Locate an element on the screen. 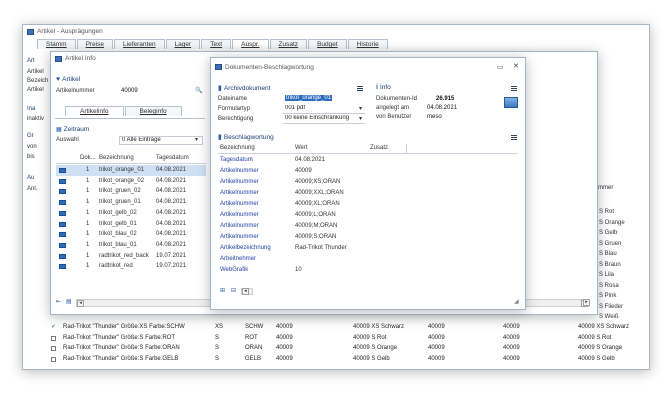 The image size is (668, 410). artikelinfo-row: 1 trikot_gelb_02 04.08.2021 is located at coordinates (131, 213).